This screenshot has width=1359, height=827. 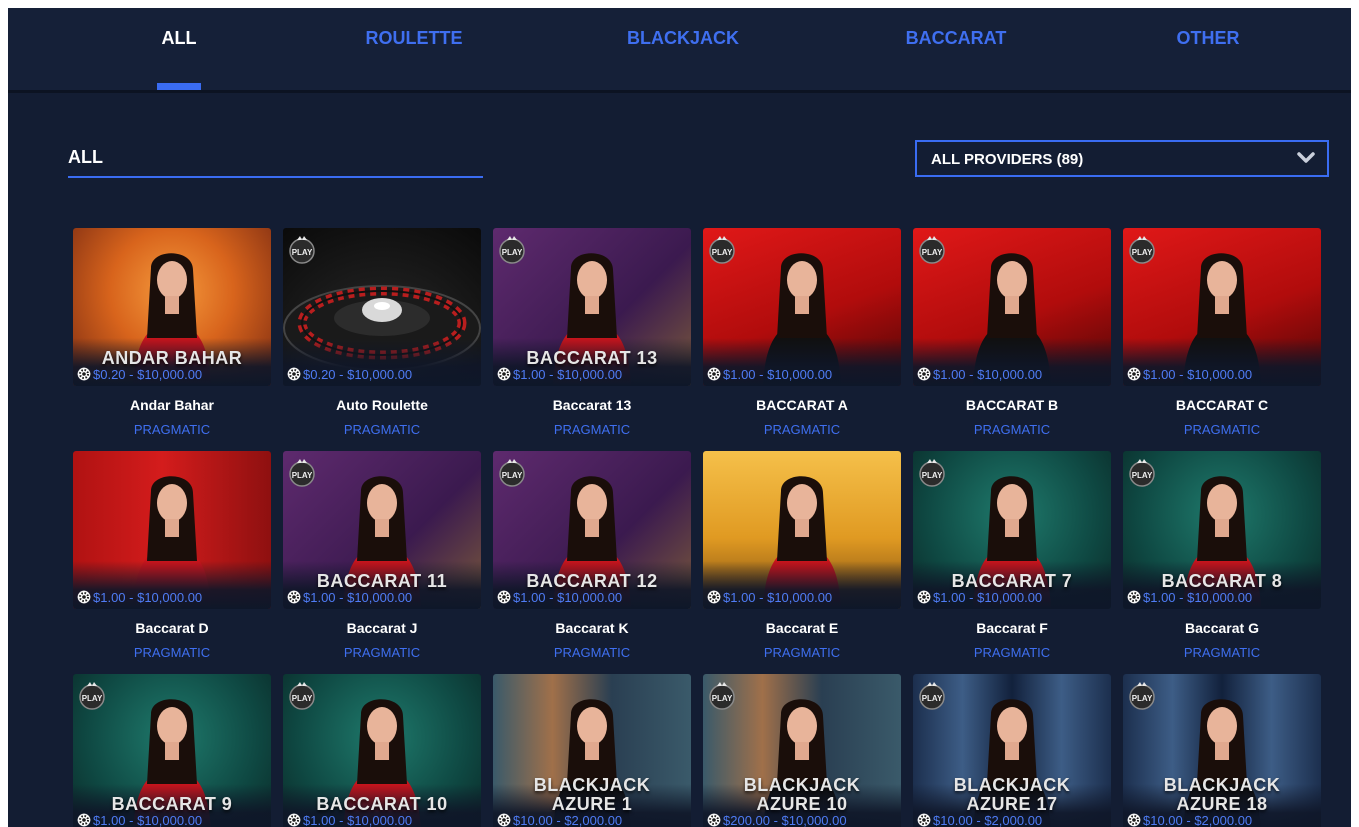 What do you see at coordinates (382, 405) in the screenshot?
I see `game-name: Auto Roulette` at bounding box center [382, 405].